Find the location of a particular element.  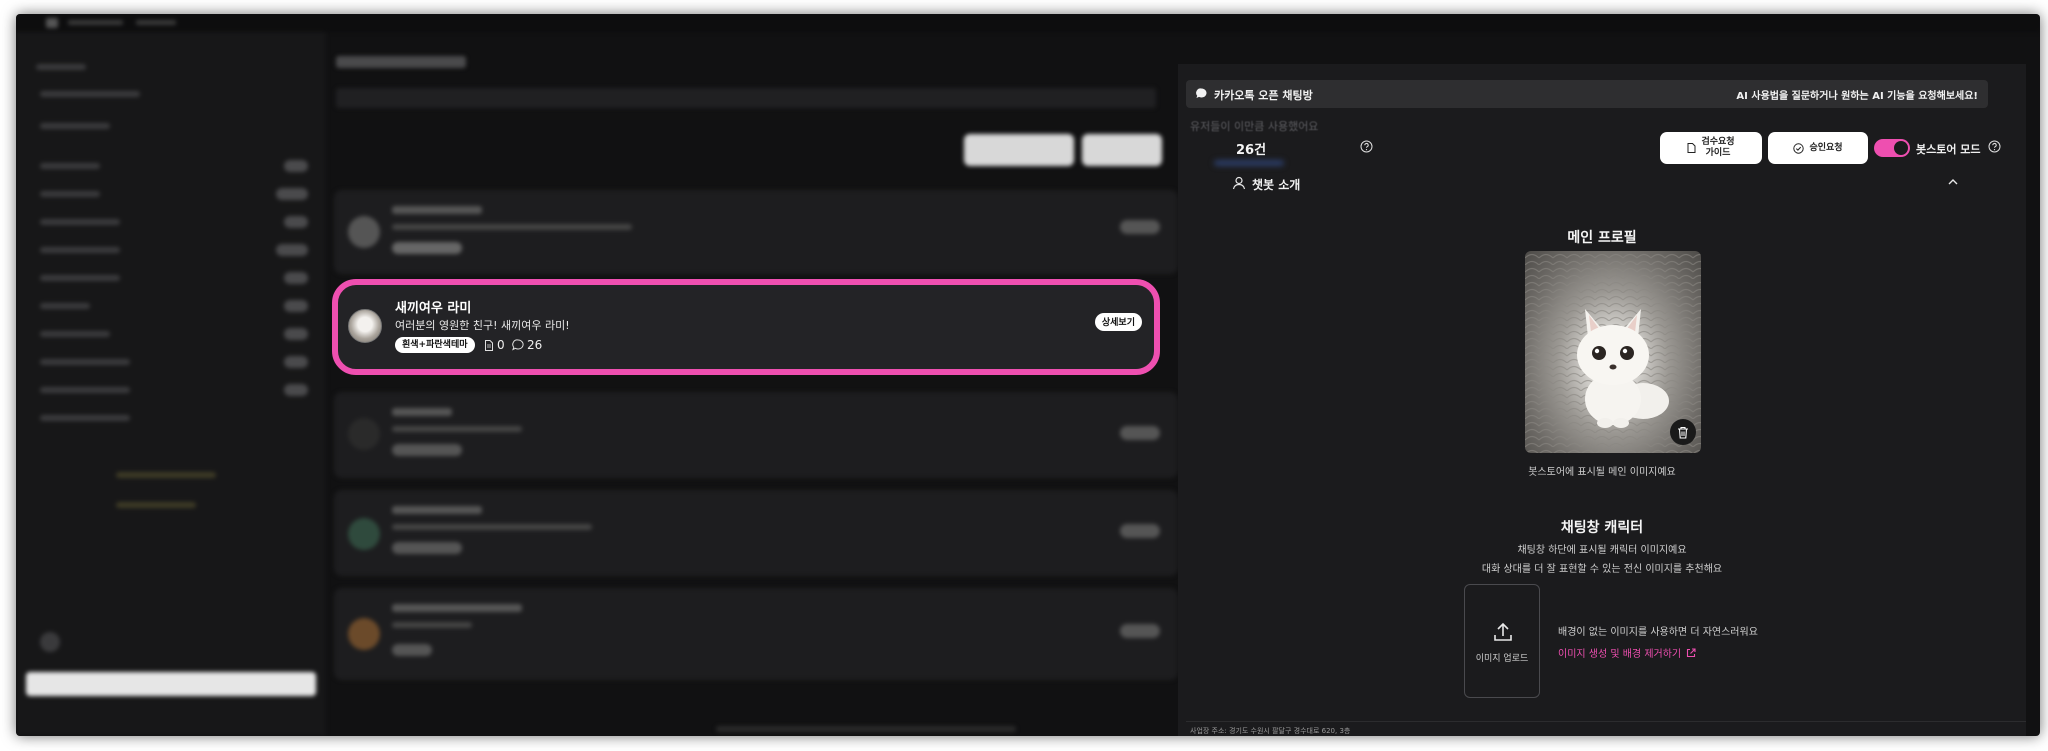

generate-image-link: 이미지 생성 및 배경 제거하기 is located at coordinates (1627, 652).